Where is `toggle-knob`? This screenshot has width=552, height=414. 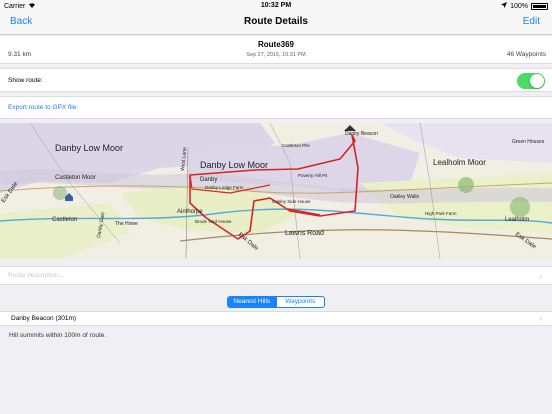 toggle-knob is located at coordinates (537, 81).